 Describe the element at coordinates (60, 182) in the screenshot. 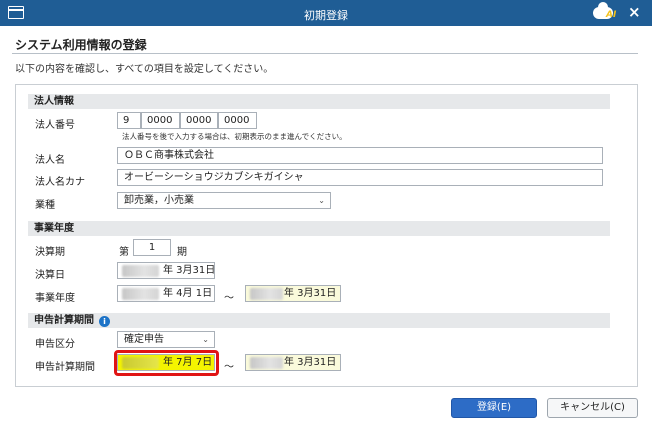

I see `corporate-kana-label: 法人名カナ` at that location.